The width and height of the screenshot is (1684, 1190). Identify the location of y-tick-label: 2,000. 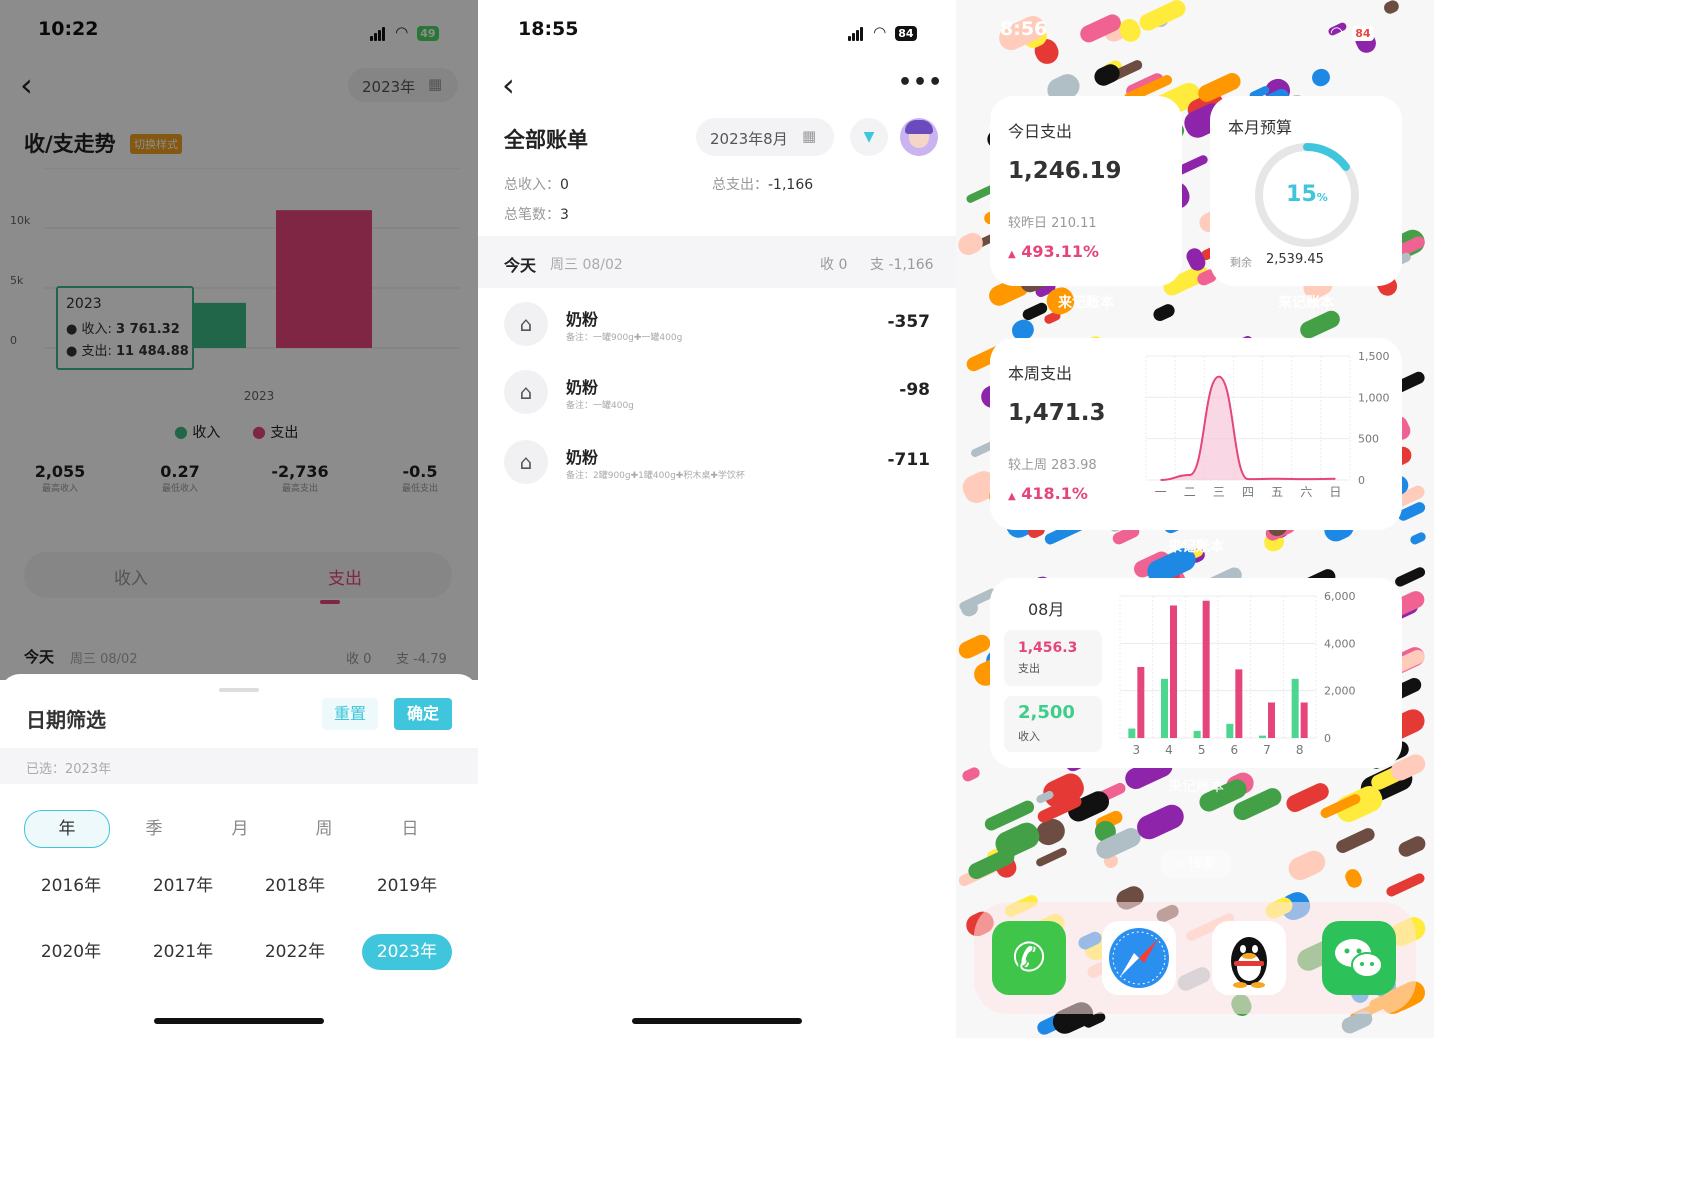
(1340, 691).